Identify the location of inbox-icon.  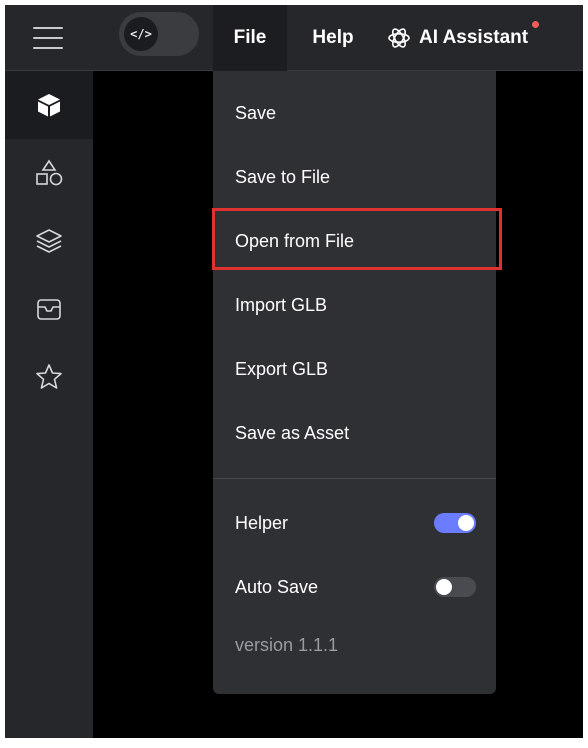
(49, 309).